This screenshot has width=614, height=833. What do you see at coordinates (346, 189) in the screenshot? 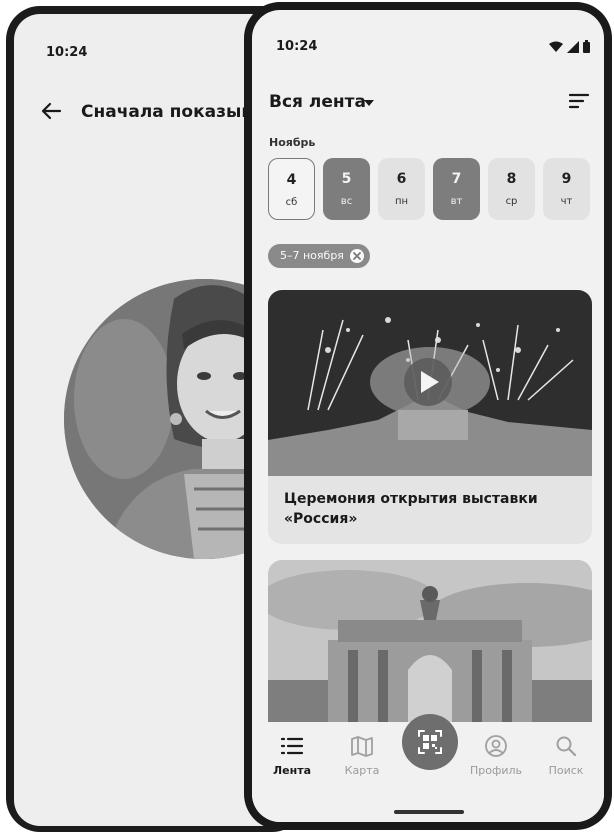
I see `day-5: 5 вс` at bounding box center [346, 189].